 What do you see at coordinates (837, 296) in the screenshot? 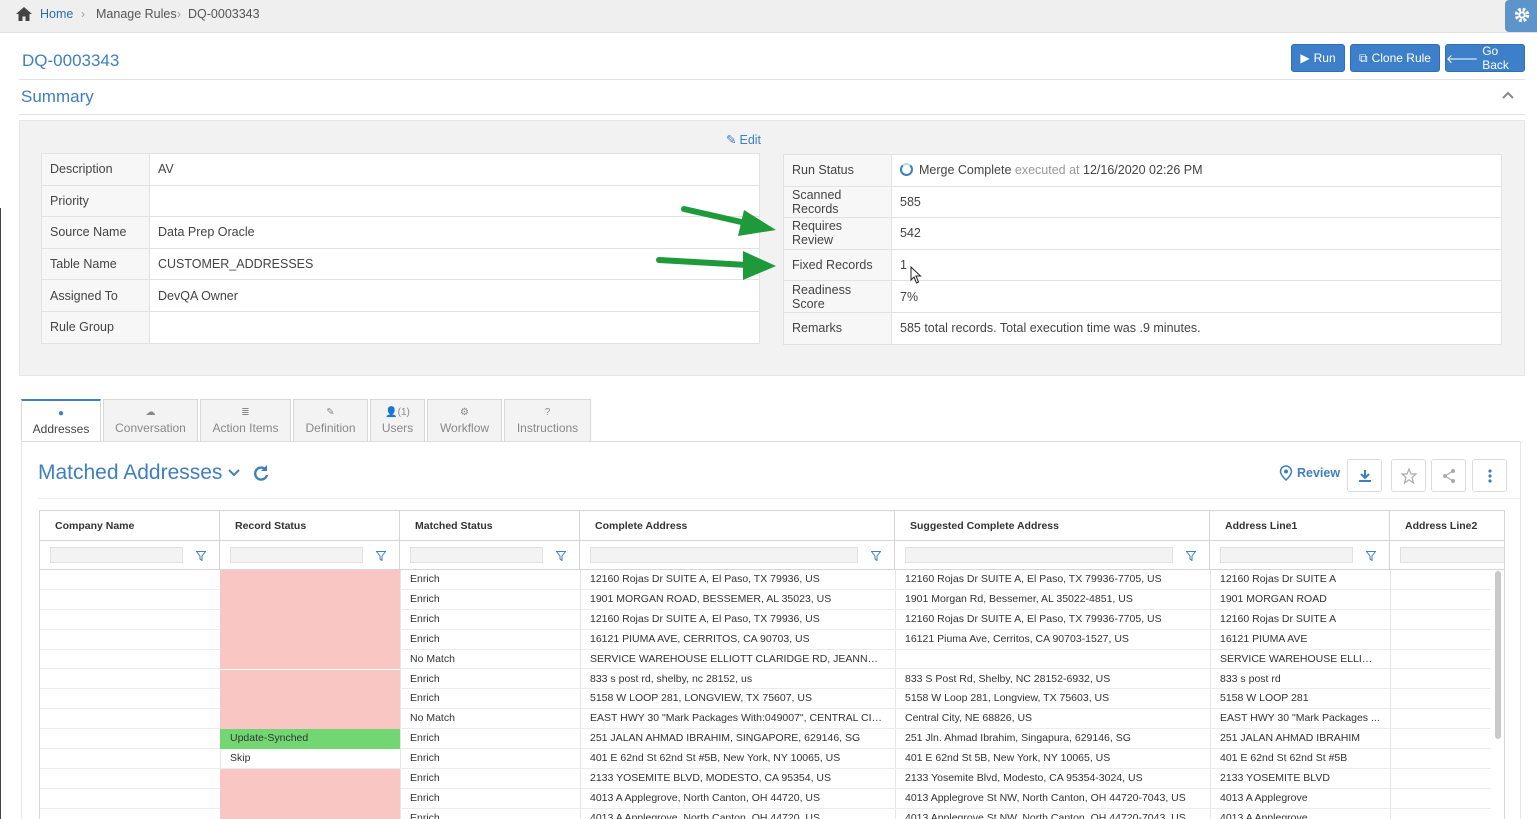
I see `stat-label: Readiness Score` at bounding box center [837, 296].